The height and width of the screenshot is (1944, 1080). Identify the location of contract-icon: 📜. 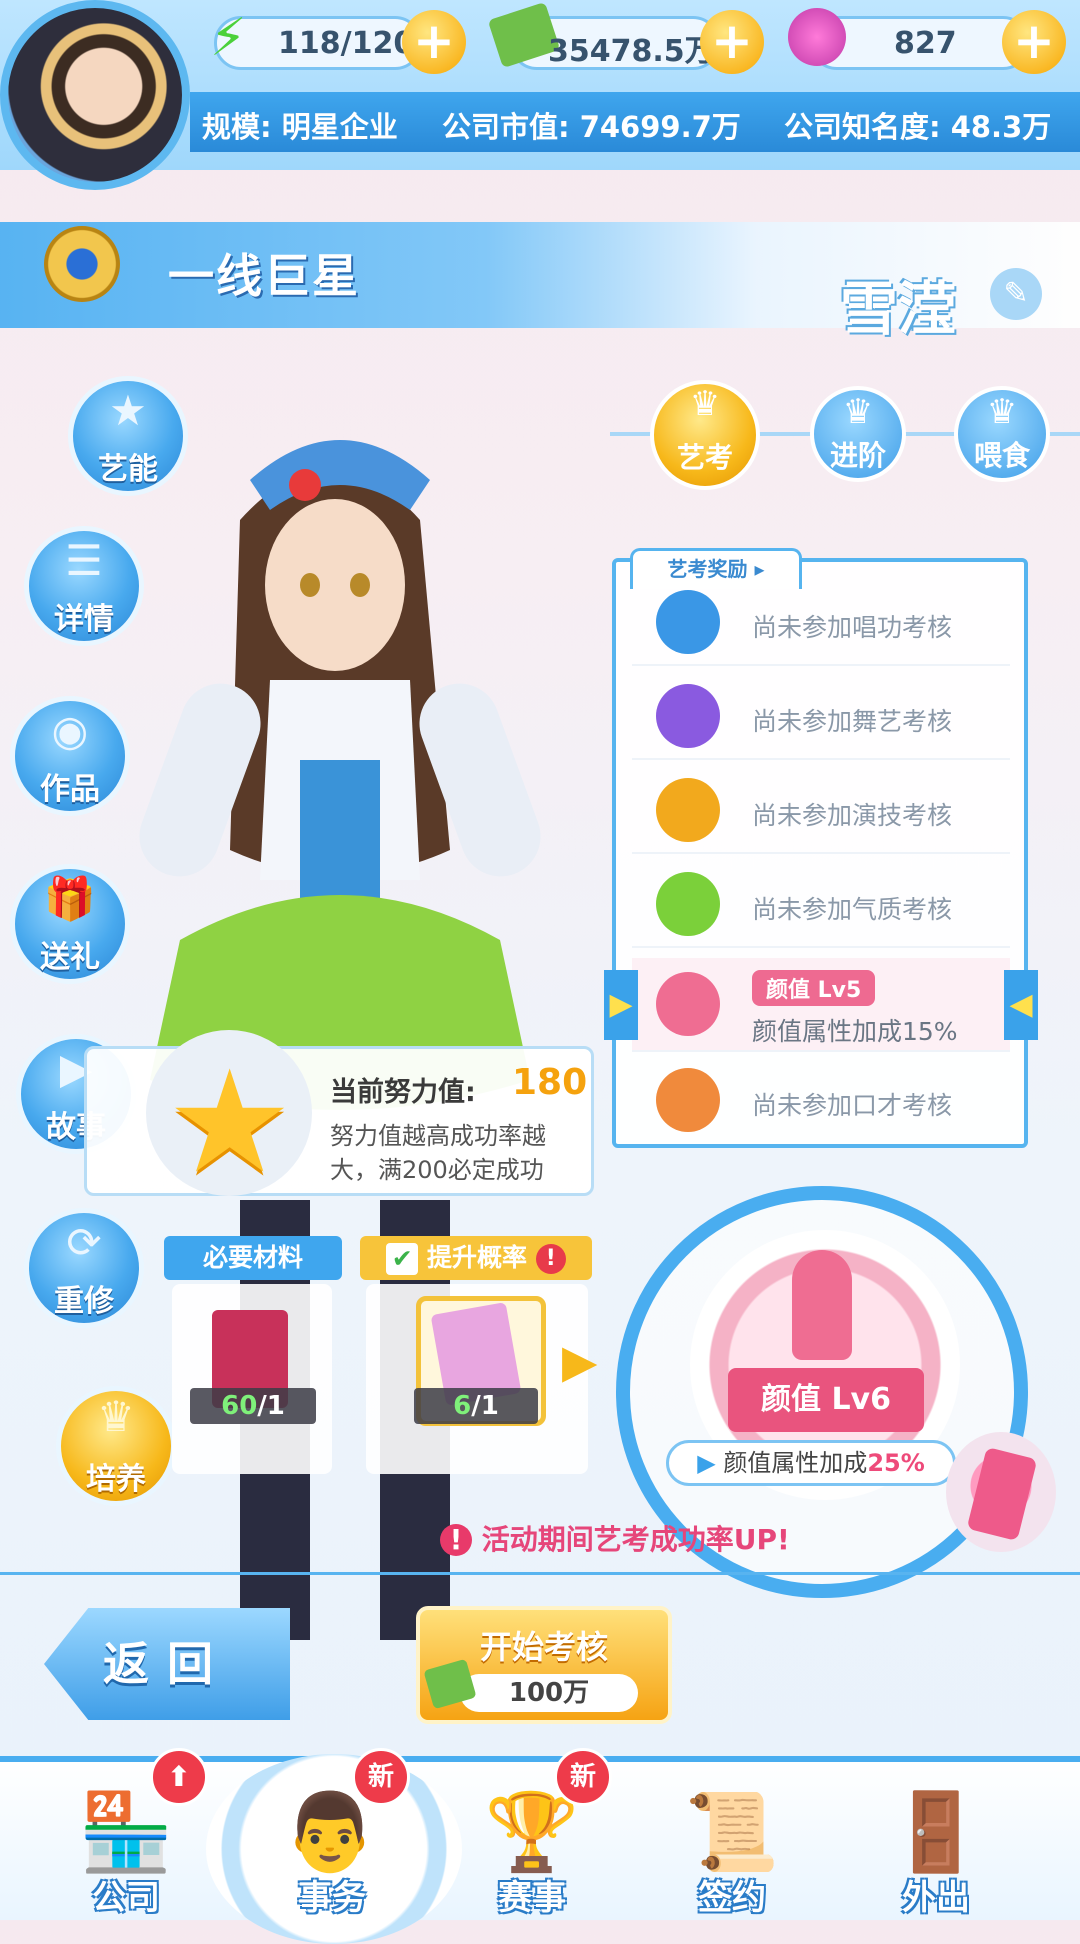
(732, 1831).